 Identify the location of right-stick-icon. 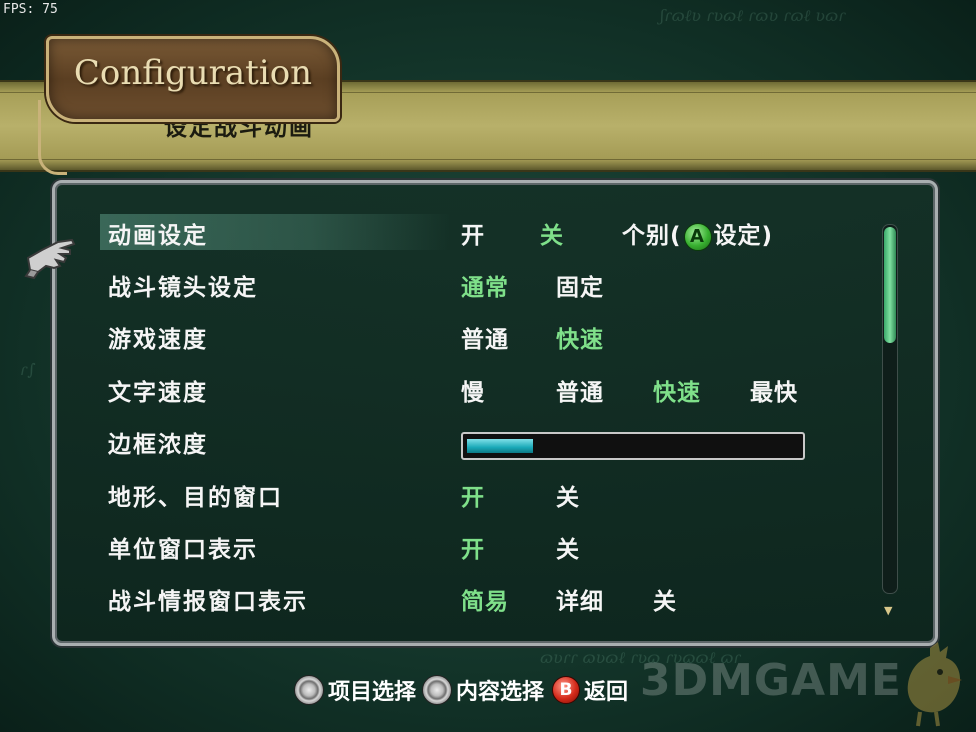
(437, 690).